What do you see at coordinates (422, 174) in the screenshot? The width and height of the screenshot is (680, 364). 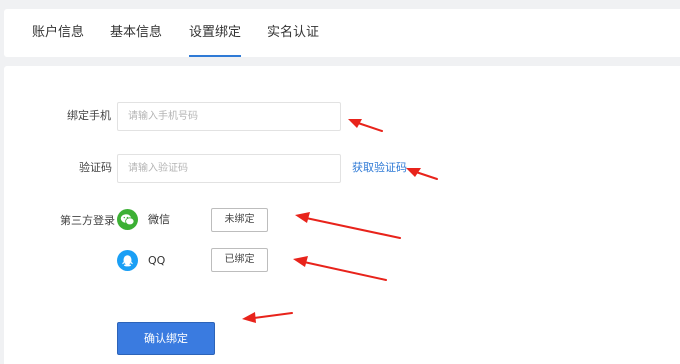 I see `arrow-get-code` at bounding box center [422, 174].